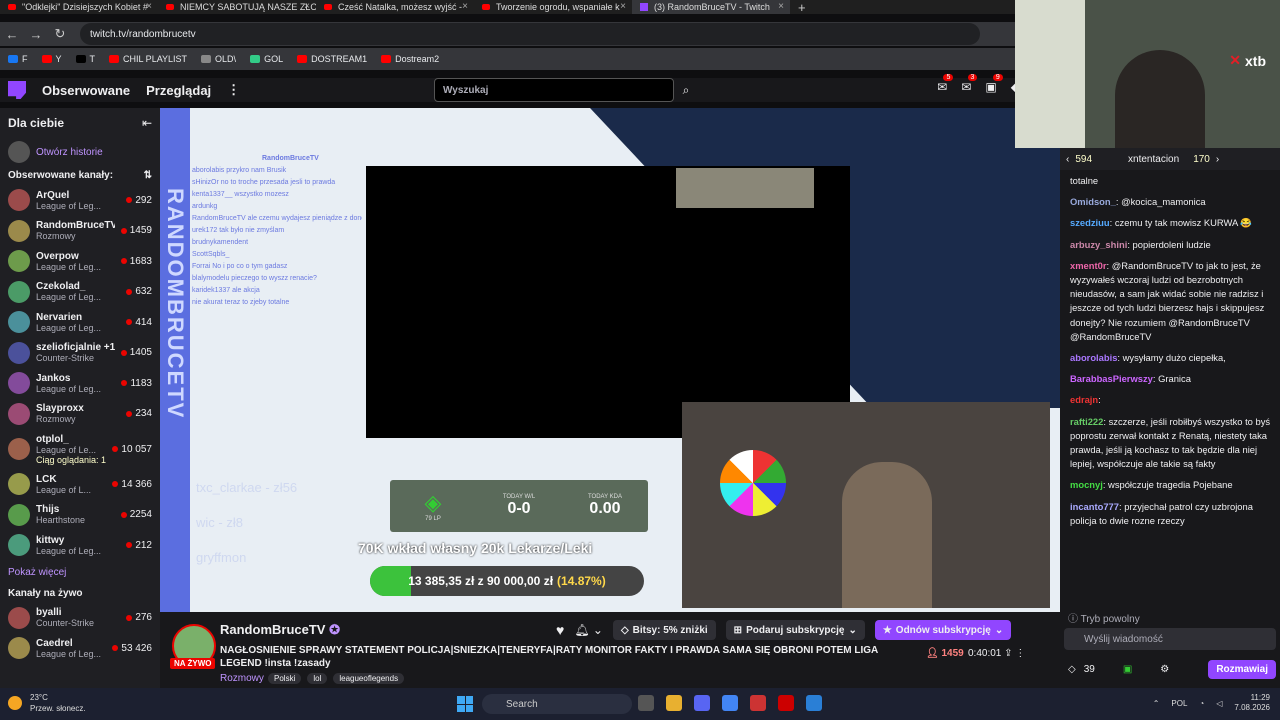  What do you see at coordinates (51, 59) in the screenshot?
I see `bookmark: Y` at bounding box center [51, 59].